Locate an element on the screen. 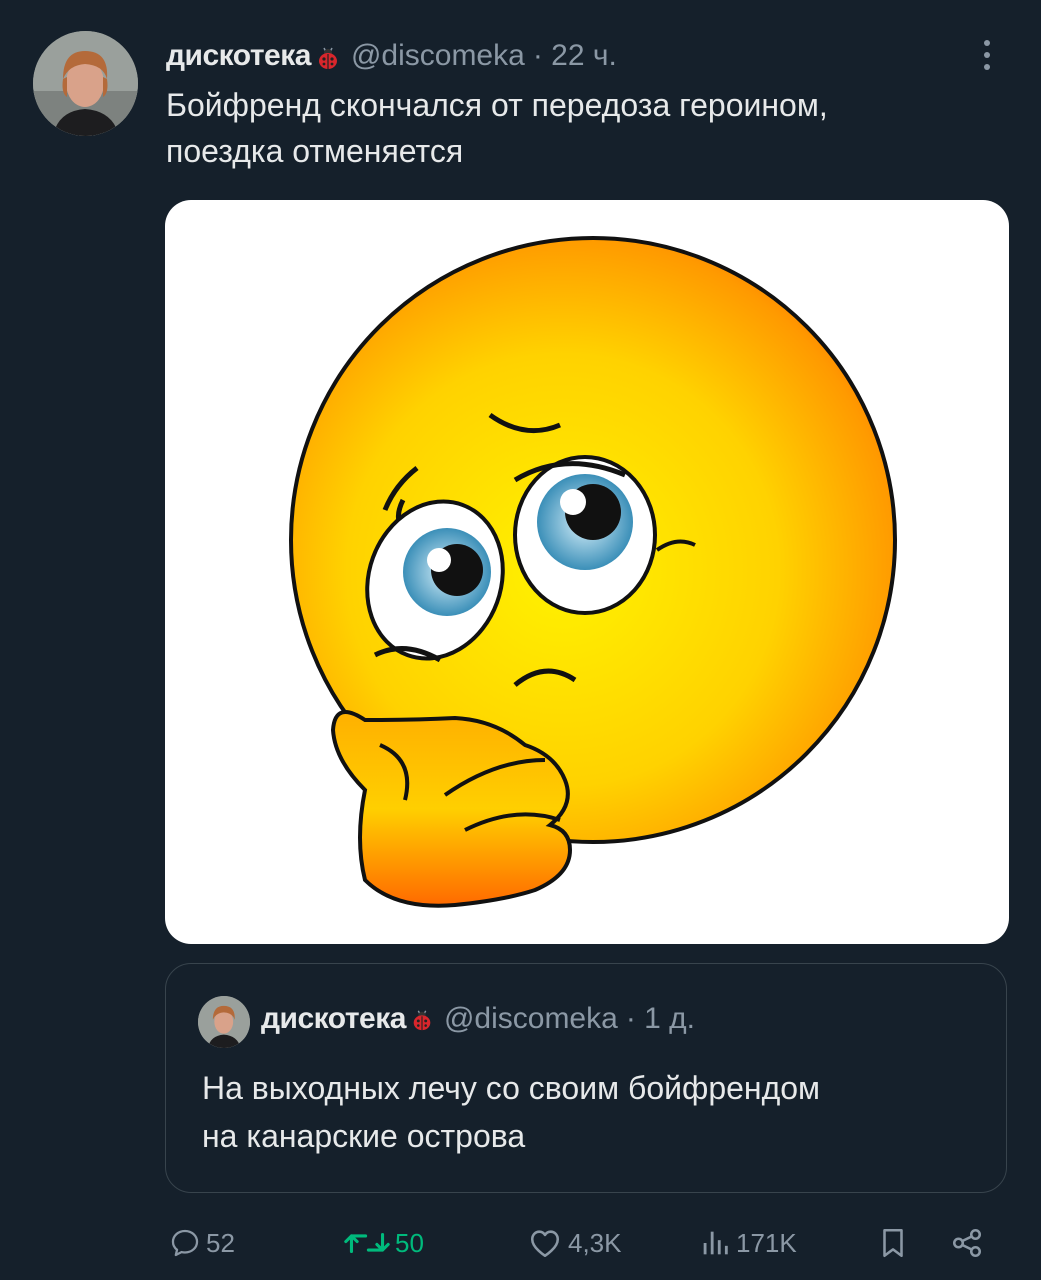  more-options-icon is located at coordinates (987, 55).